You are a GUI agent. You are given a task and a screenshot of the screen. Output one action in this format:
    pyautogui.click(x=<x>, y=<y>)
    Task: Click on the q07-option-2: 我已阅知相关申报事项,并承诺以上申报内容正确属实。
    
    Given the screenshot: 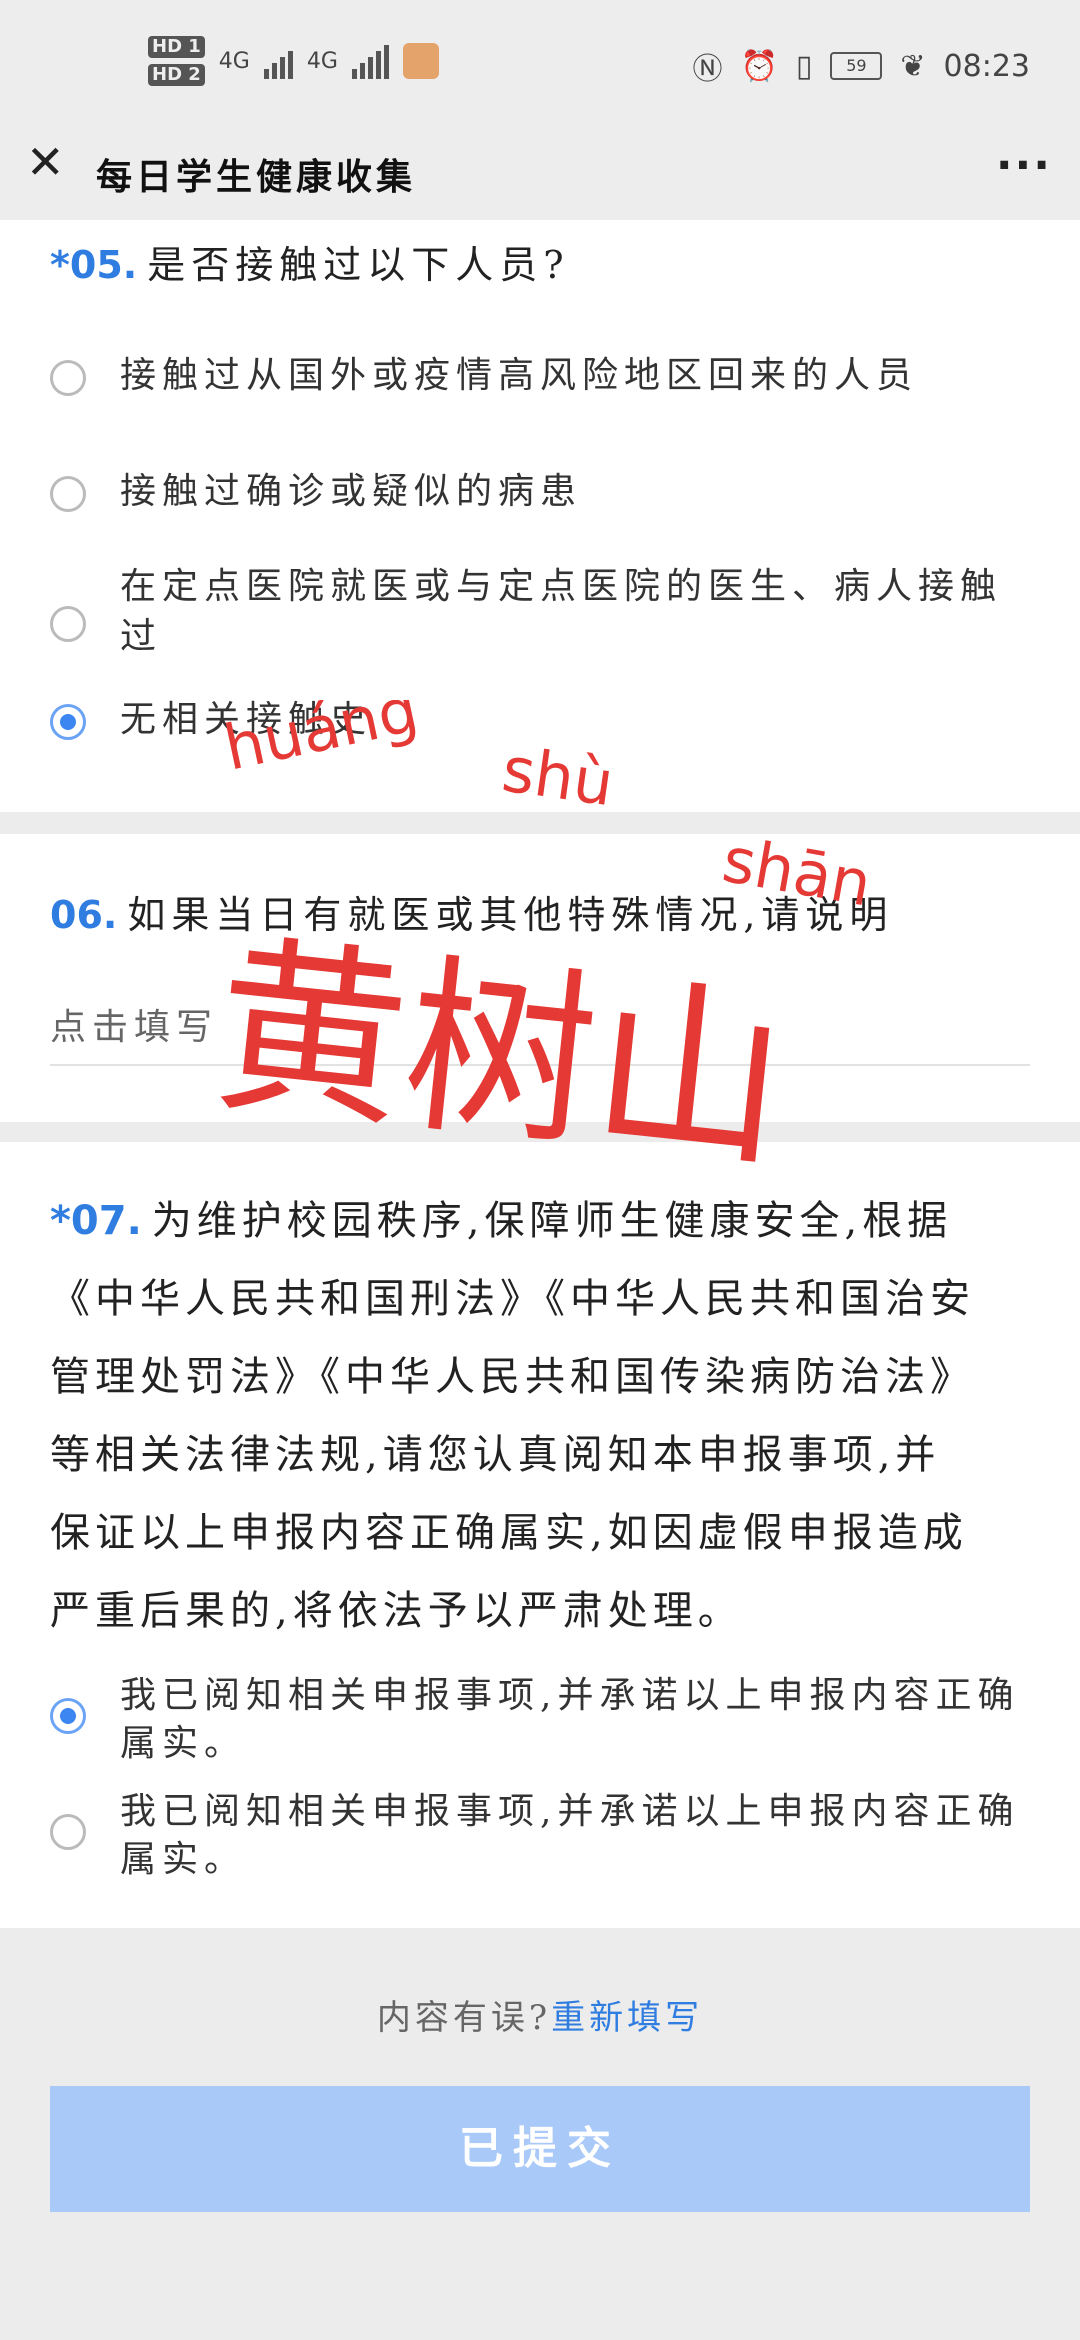 What is the action you would take?
    pyautogui.click(x=545, y=1836)
    